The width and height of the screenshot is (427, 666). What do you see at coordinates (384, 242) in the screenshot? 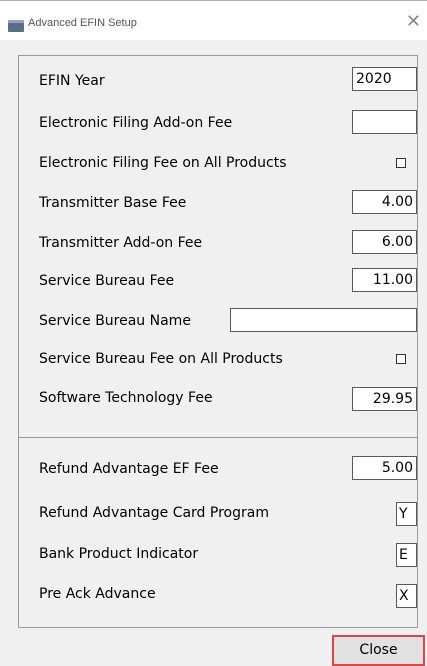
I see `transmitter-addon-fee-input: 6.00` at bounding box center [384, 242].